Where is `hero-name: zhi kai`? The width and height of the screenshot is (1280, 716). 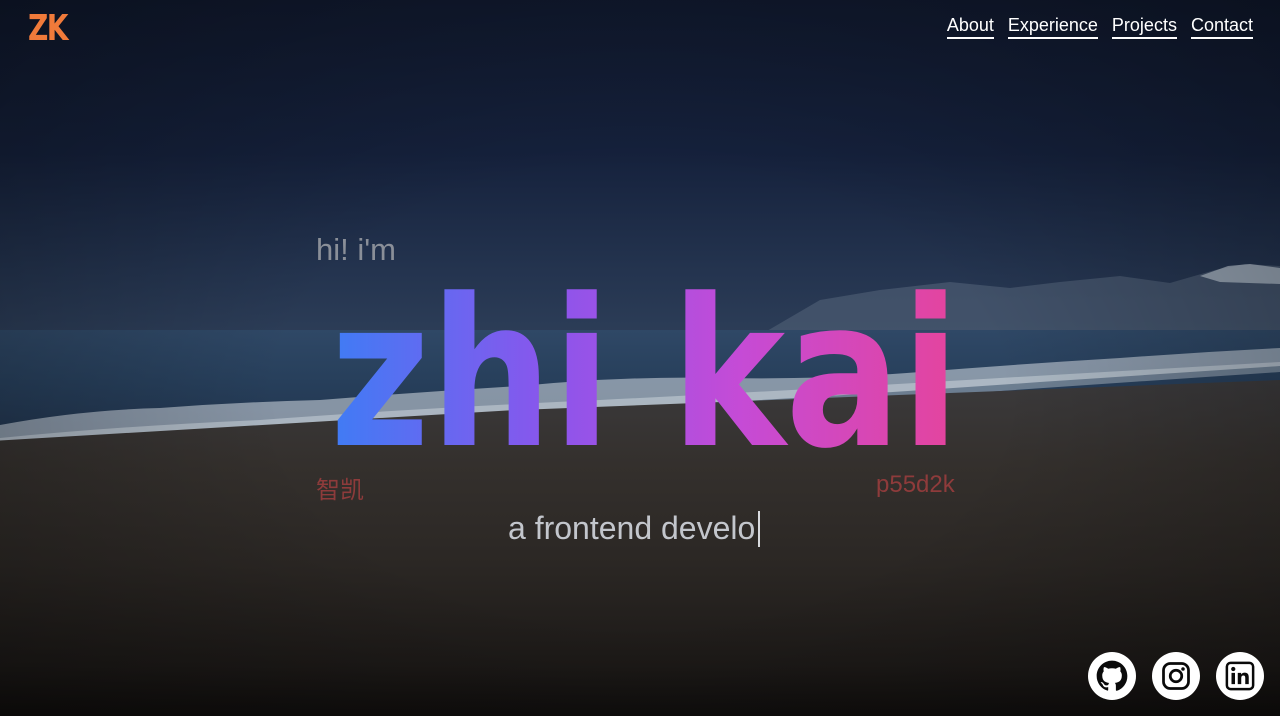
hero-name: zhi kai is located at coordinates (645, 365).